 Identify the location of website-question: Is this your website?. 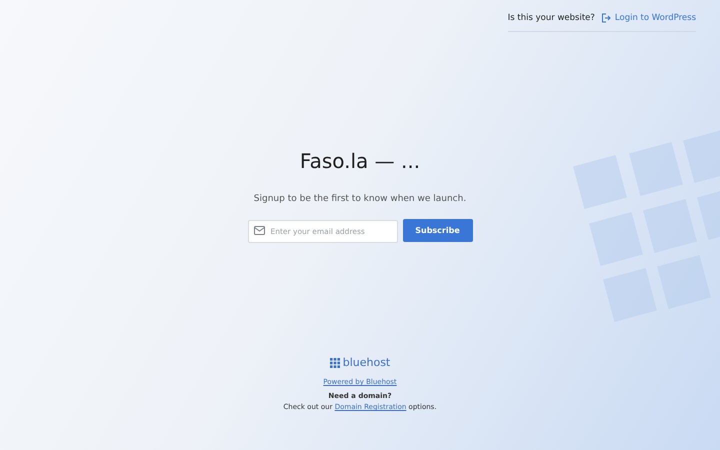
(551, 18).